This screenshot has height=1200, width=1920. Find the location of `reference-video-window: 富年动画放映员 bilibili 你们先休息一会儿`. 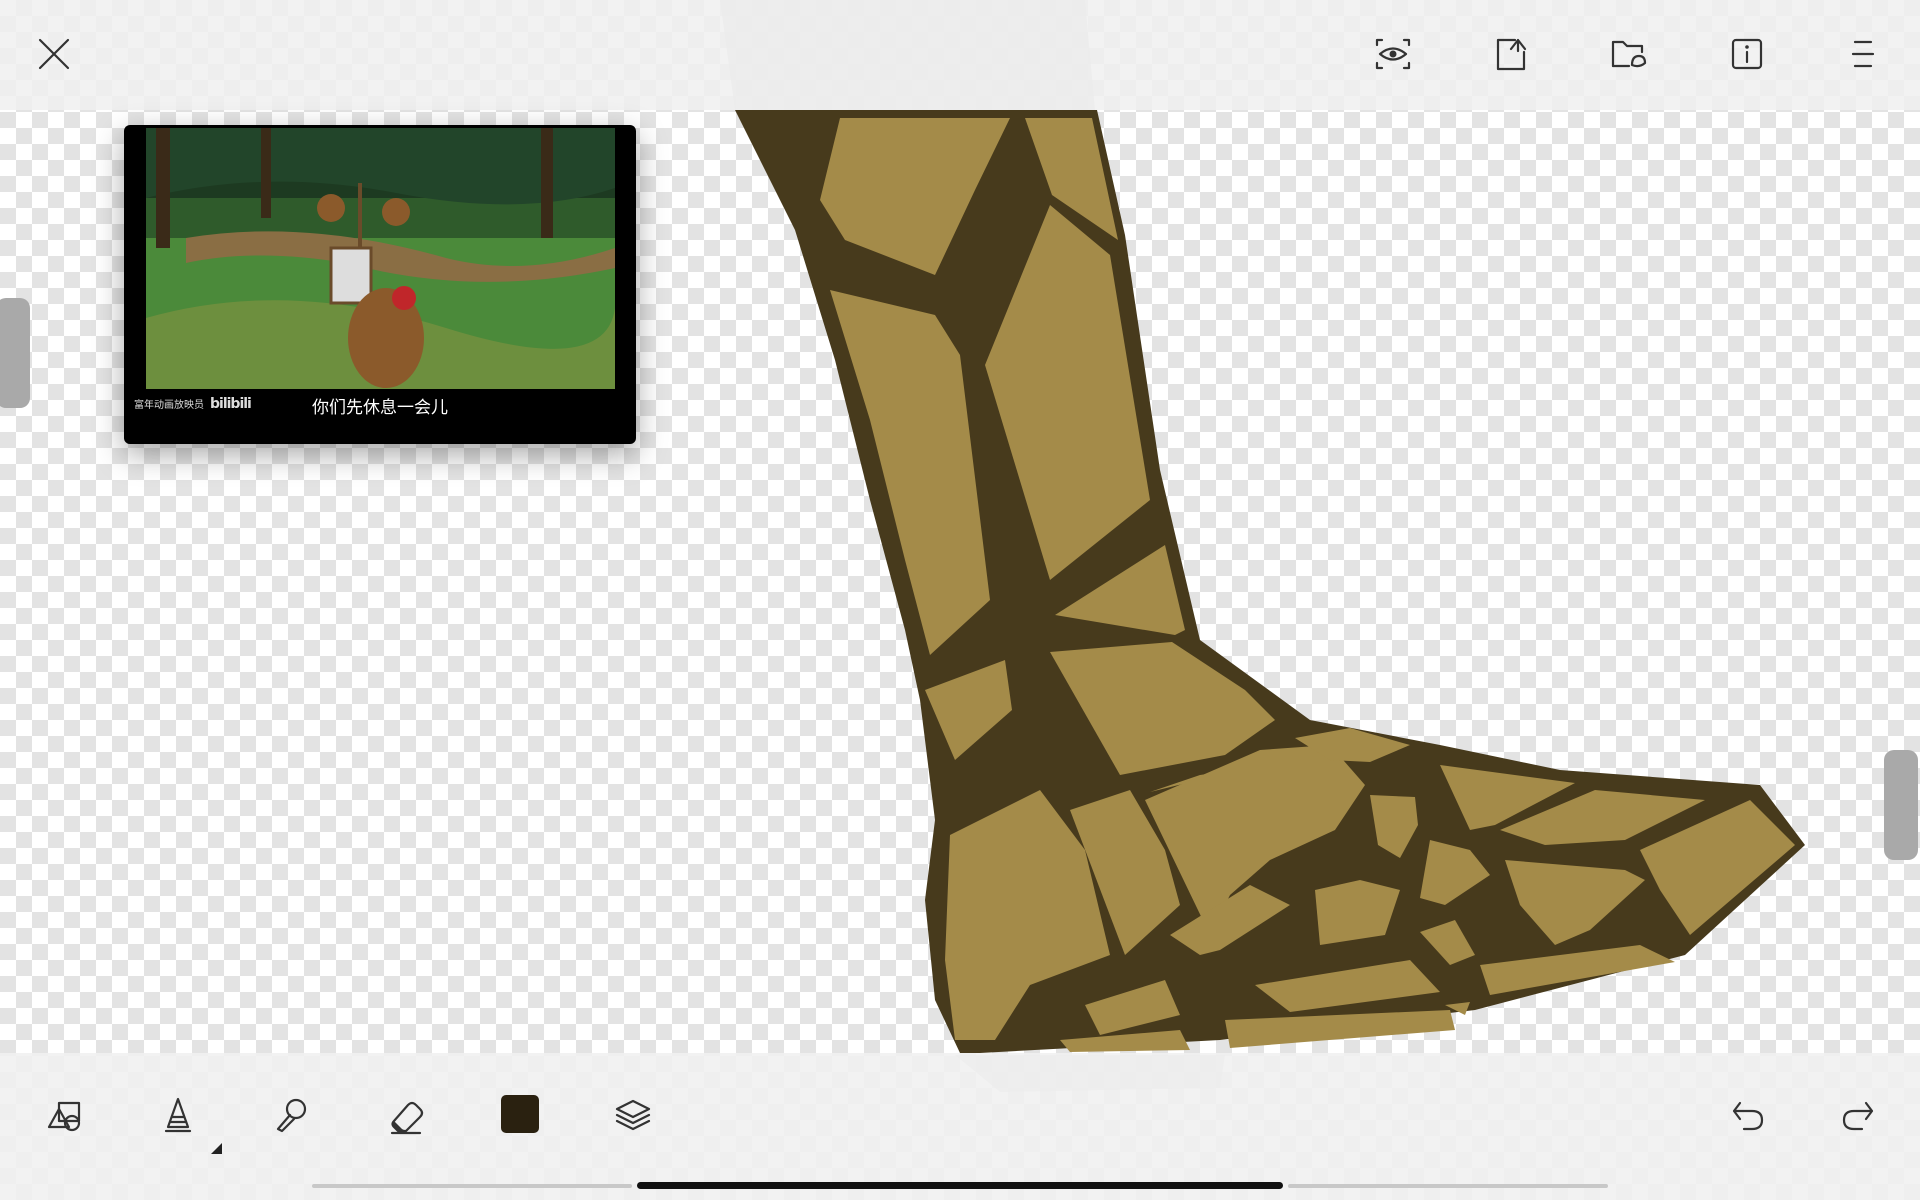

reference-video-window: 富年动画放映员 bilibili 你们先休息一会儿 is located at coordinates (380, 284).